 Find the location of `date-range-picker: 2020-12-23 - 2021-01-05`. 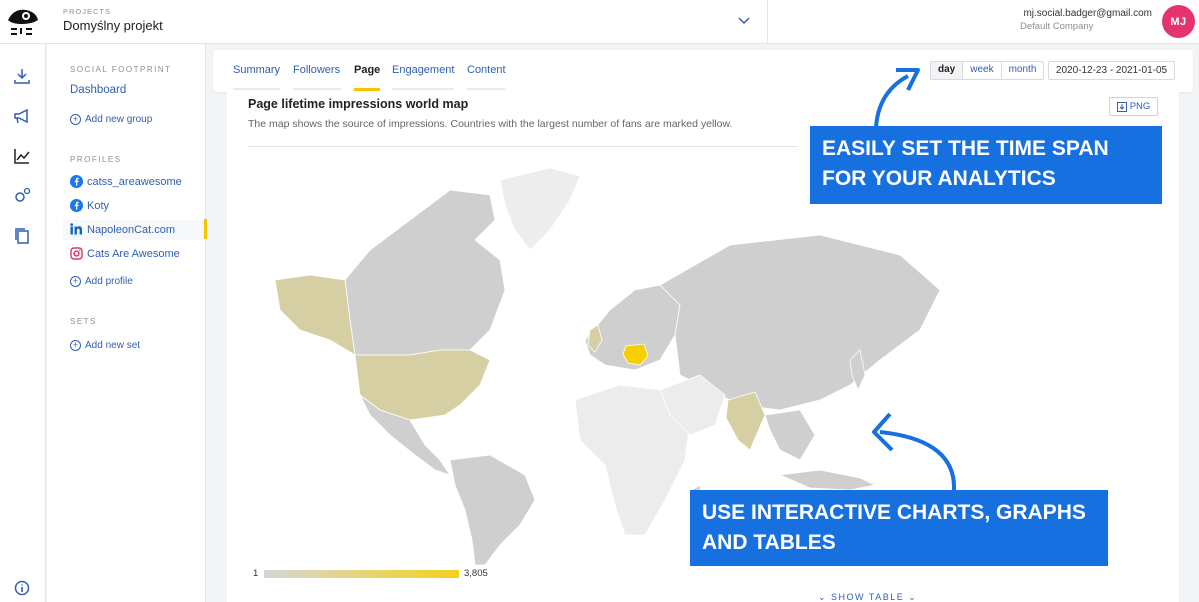

date-range-picker: 2020-12-23 - 2021-01-05 is located at coordinates (1111, 70).